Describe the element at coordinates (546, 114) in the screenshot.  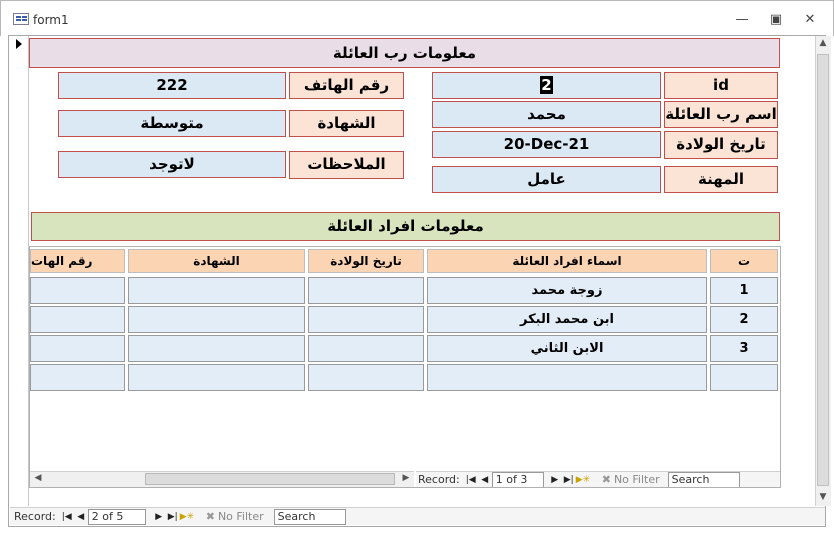
I see `head-name-field: محمد` at that location.